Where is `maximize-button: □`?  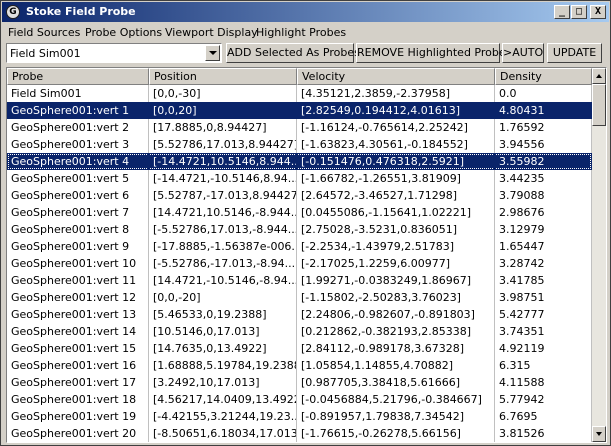 maximize-button: □ is located at coordinates (579, 12).